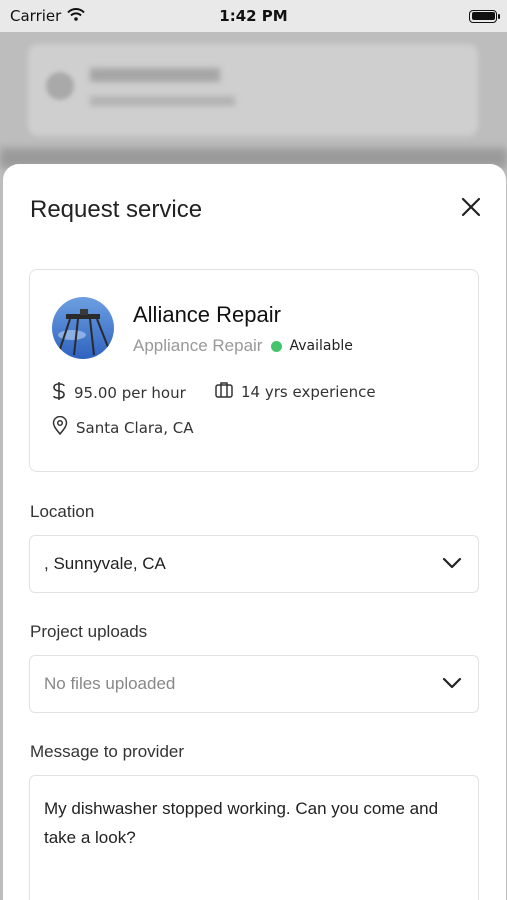 This screenshot has height=900, width=507. I want to click on rate-row: 95.00 per hour, so click(119, 393).